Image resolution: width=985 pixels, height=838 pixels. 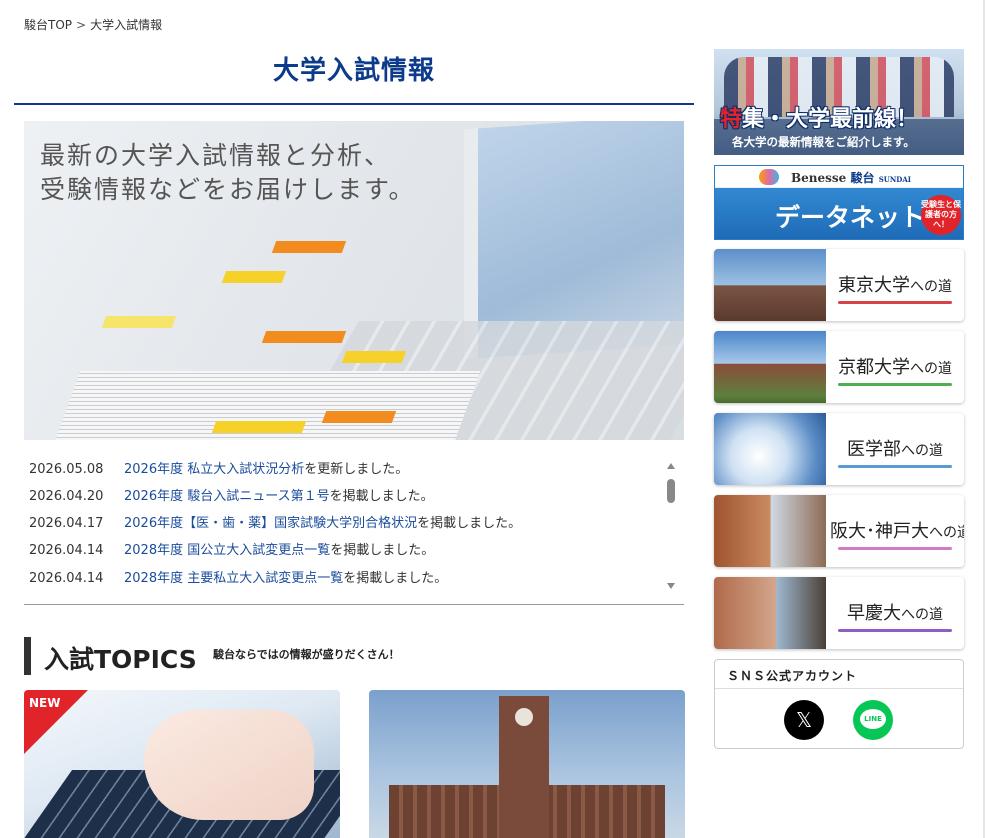 What do you see at coordinates (804, 720) in the screenshot?
I see `x-icon: 𝕏` at bounding box center [804, 720].